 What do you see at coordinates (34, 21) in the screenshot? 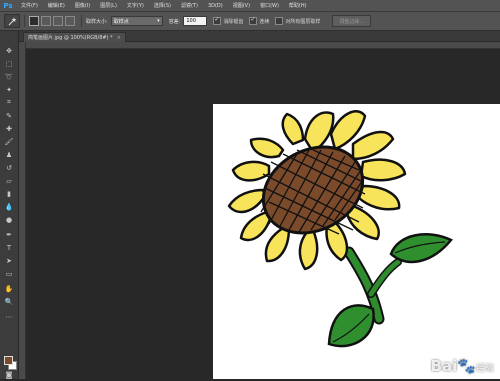
I see `new-selection-button` at bounding box center [34, 21].